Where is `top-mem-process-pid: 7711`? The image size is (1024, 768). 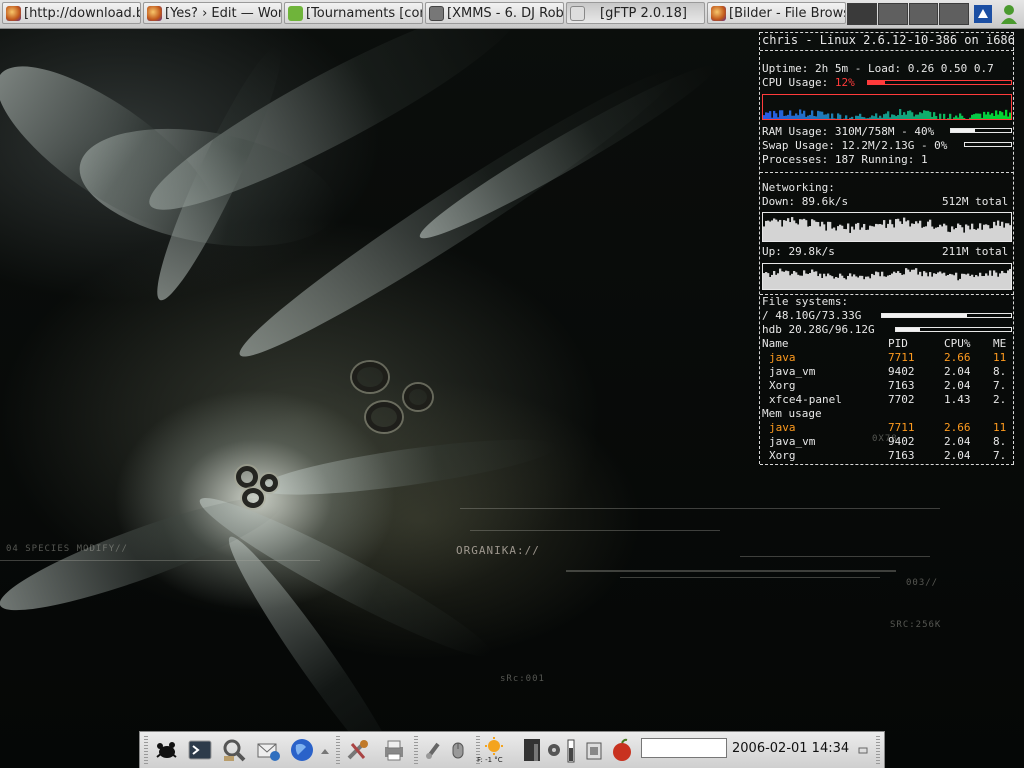 top-mem-process-pid: 7711 is located at coordinates (901, 427).